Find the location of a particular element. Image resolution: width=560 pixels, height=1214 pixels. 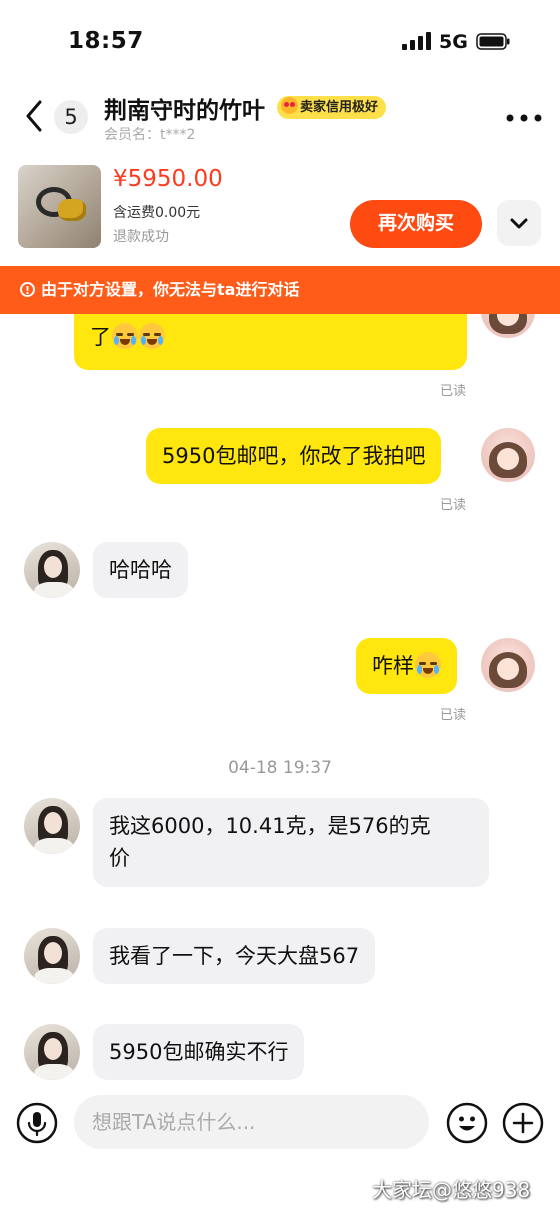

message-text: 了 is located at coordinates (270, 337).